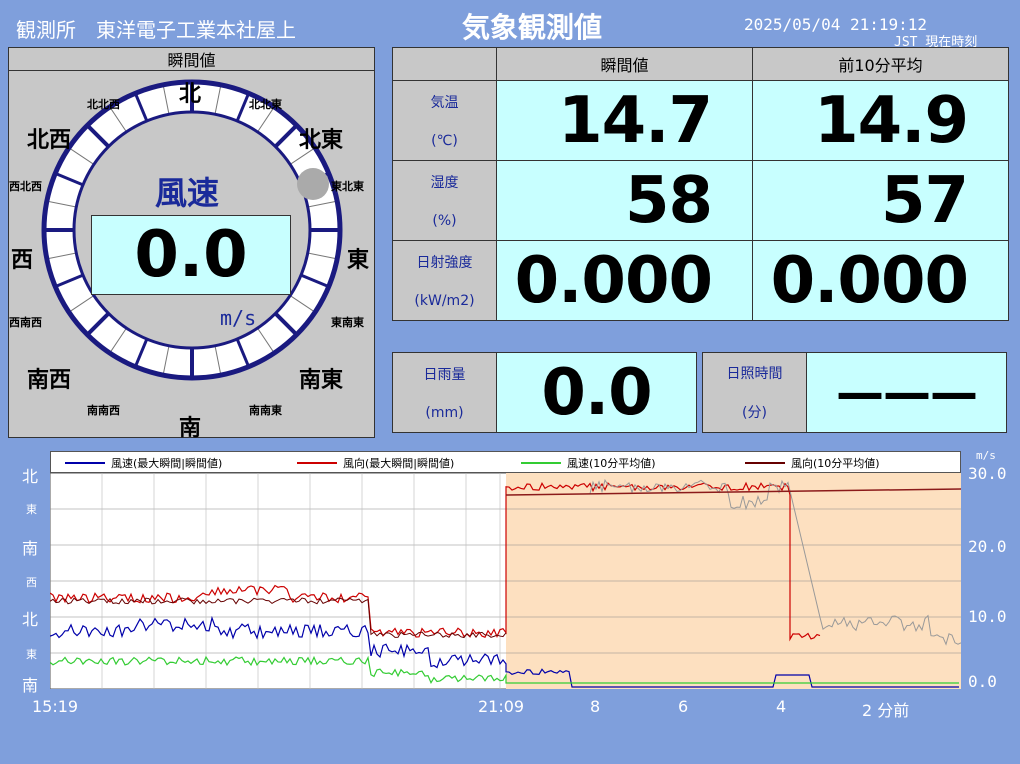 This screenshot has height=764, width=1020. I want to click on rain-label: 日雨量 (mm), so click(444, 392).